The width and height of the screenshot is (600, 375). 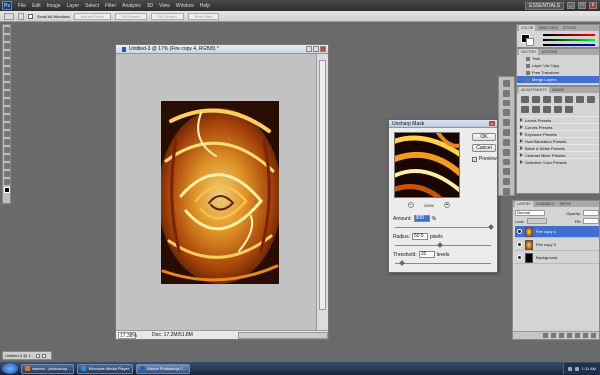 What do you see at coordinates (569, 35) in the screenshot?
I see `red-slider` at bounding box center [569, 35].